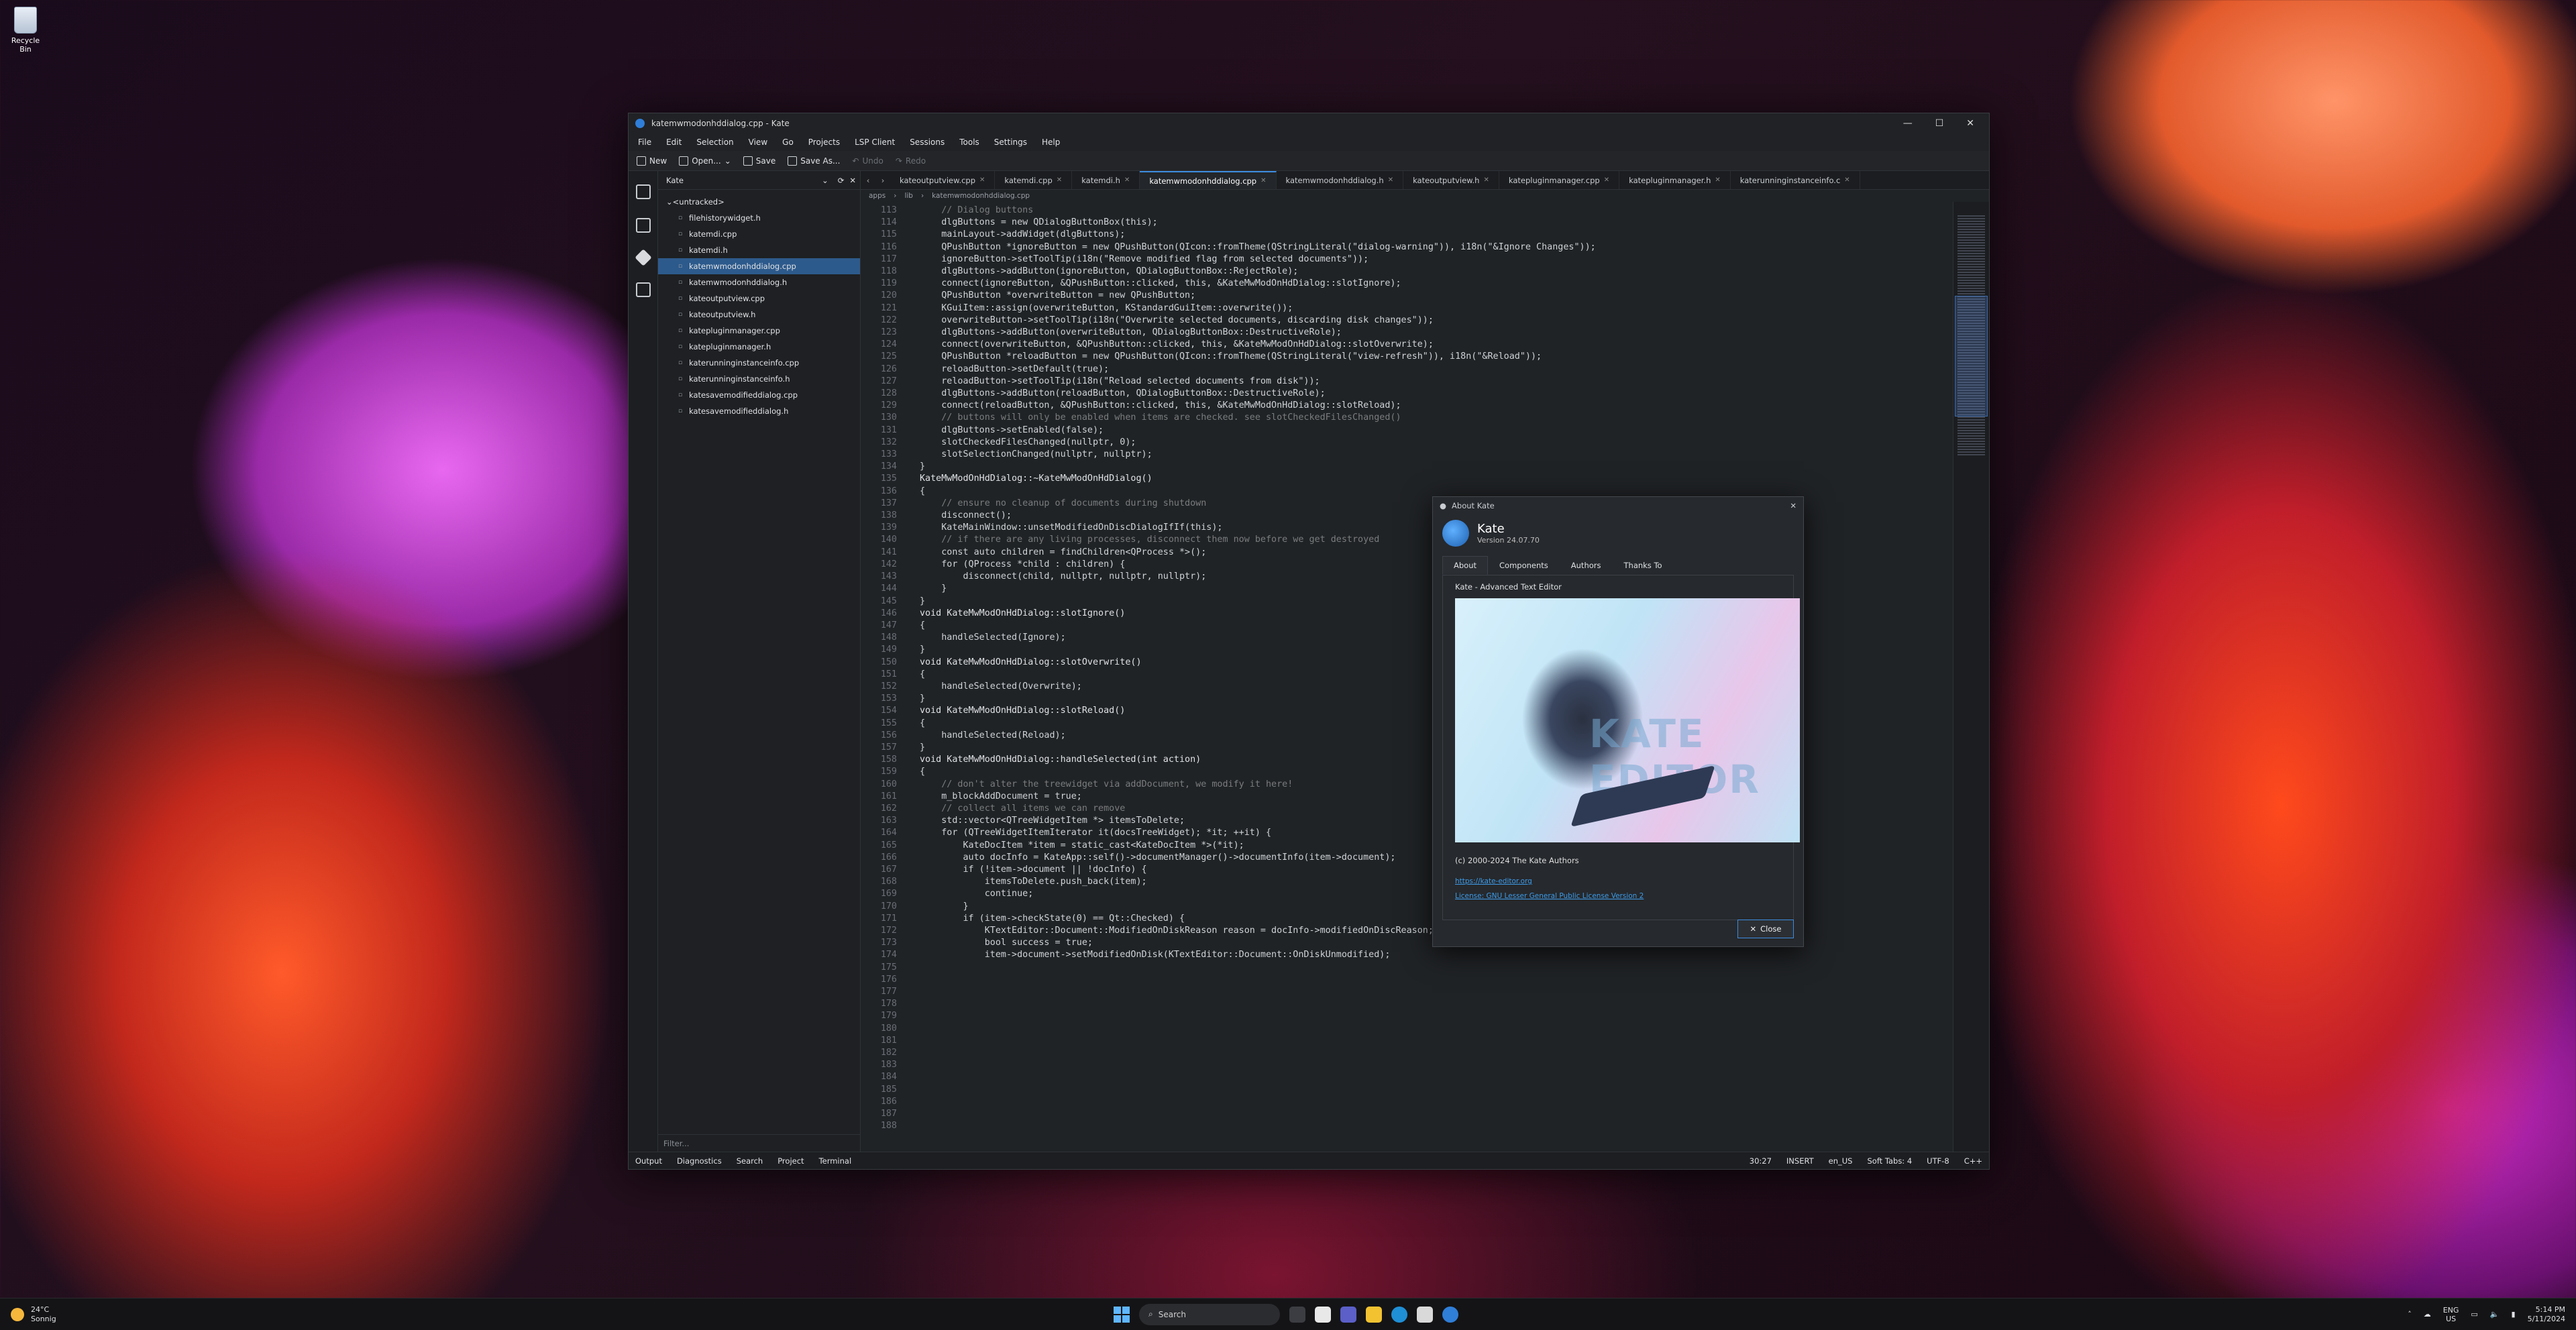  I want to click on breadcrumb-item: lib, so click(908, 196).